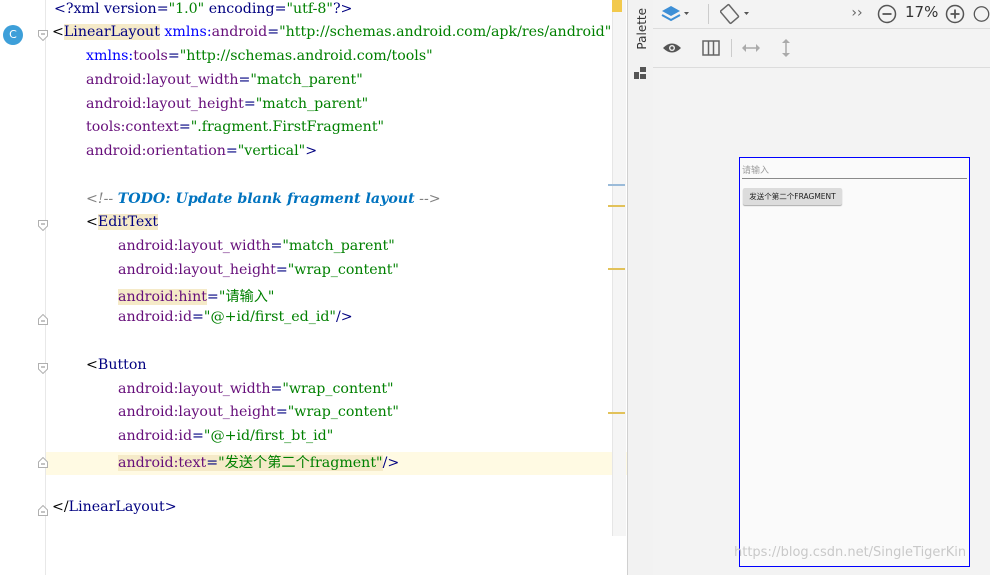 This screenshot has height=575, width=990. I want to click on palette-tool-strip: Palette, so click(640, 287).